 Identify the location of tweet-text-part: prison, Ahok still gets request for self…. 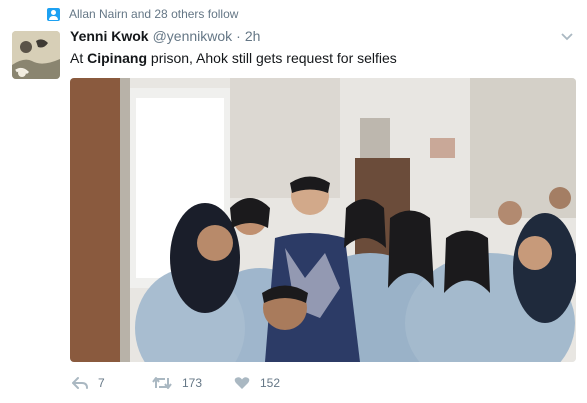
(272, 58).